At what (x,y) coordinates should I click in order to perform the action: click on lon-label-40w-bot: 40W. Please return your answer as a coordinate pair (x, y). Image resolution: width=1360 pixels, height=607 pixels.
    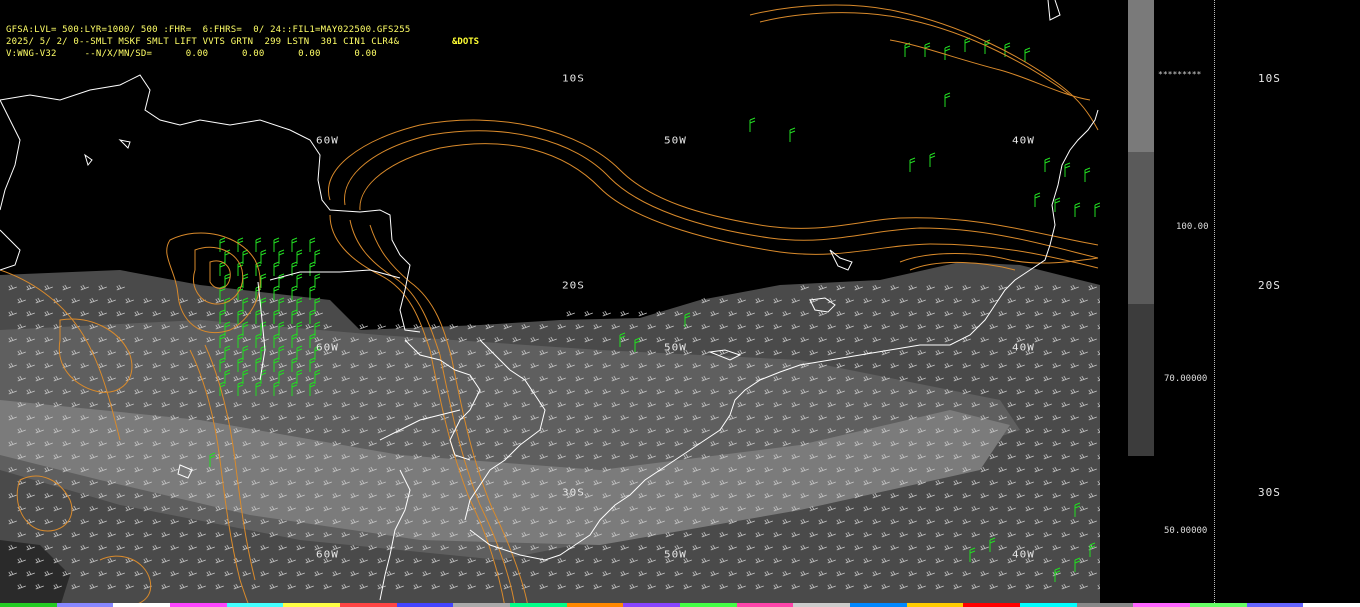
    Looking at the image, I should click on (1023, 554).